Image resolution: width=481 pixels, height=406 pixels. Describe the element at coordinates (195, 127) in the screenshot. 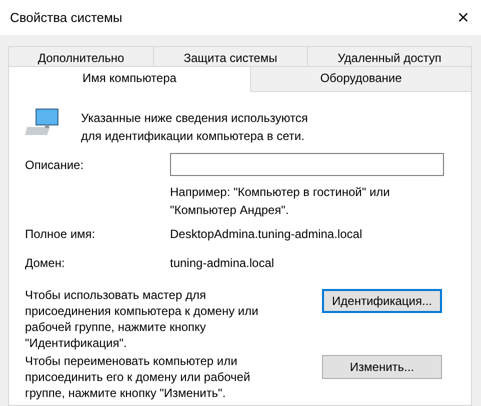

I see `intro-text: Указанные ниже сведения используются для идентификации компьютера в сети.` at that location.